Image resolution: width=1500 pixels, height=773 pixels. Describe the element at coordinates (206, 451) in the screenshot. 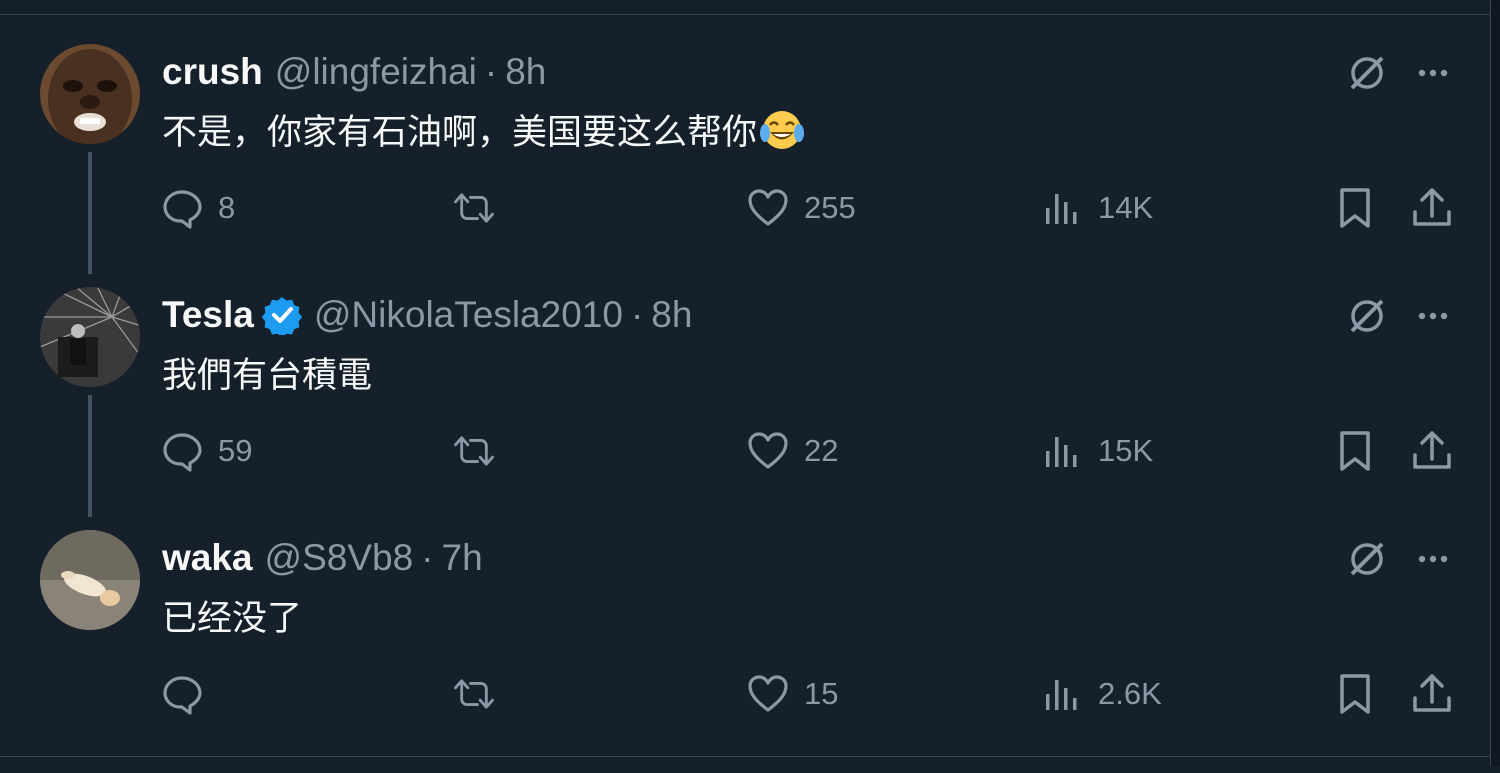

I see `reply-button: 59` at that location.